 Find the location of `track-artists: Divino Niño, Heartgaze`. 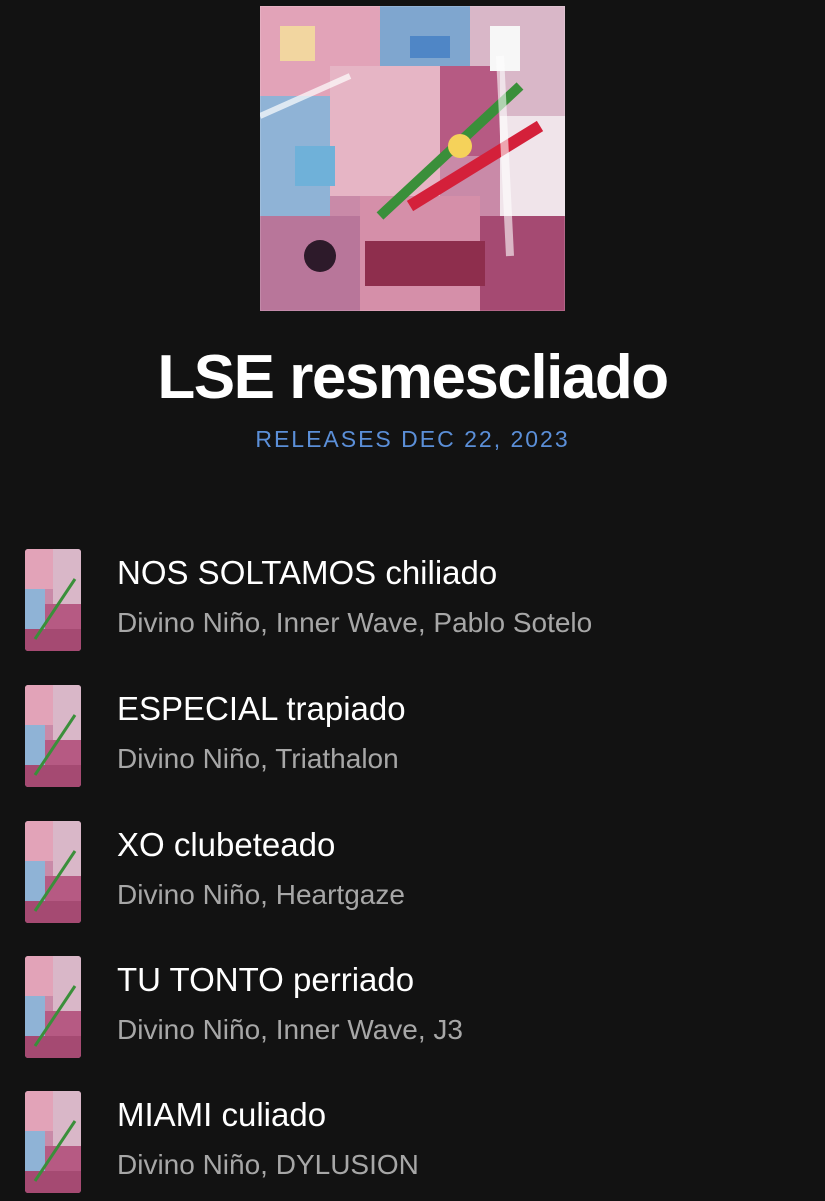

track-artists: Divino Niño, Heartgaze is located at coordinates (261, 894).